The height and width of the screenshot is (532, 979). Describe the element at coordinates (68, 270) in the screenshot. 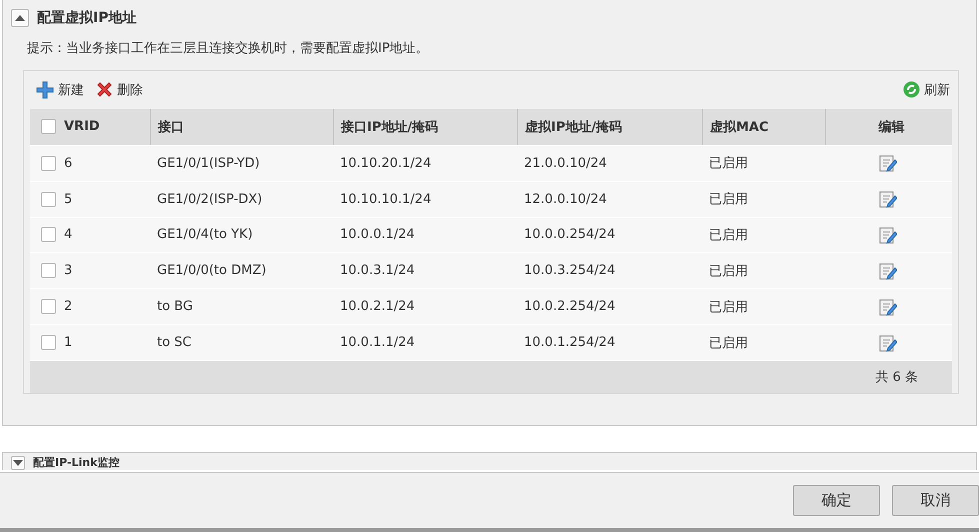

I see `table-cell: 3` at that location.